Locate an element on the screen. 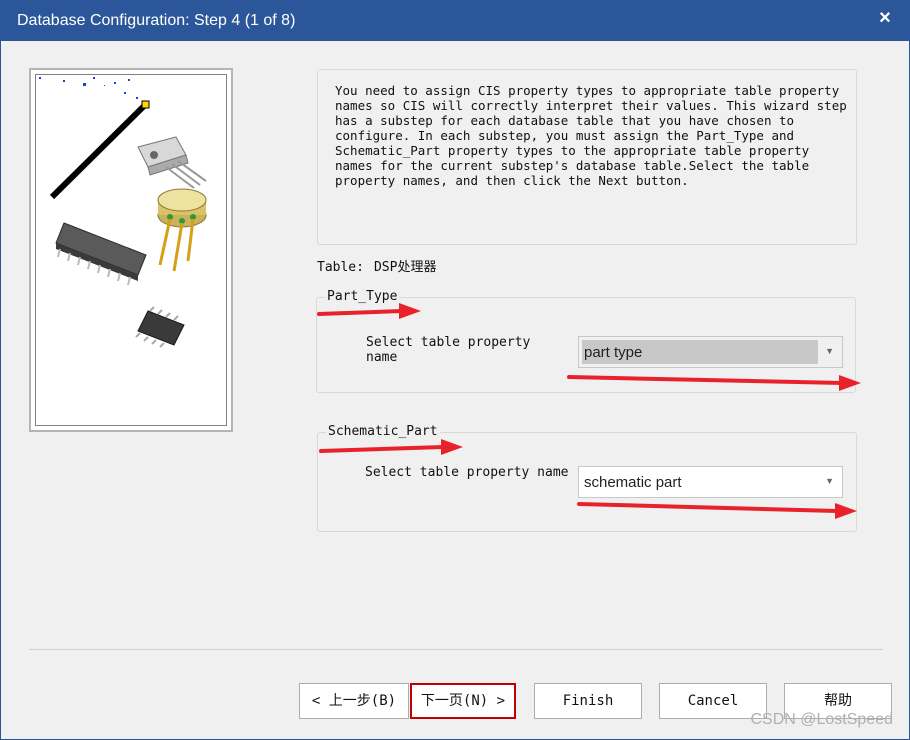  part-type-legend: Part_Type is located at coordinates (362, 296).